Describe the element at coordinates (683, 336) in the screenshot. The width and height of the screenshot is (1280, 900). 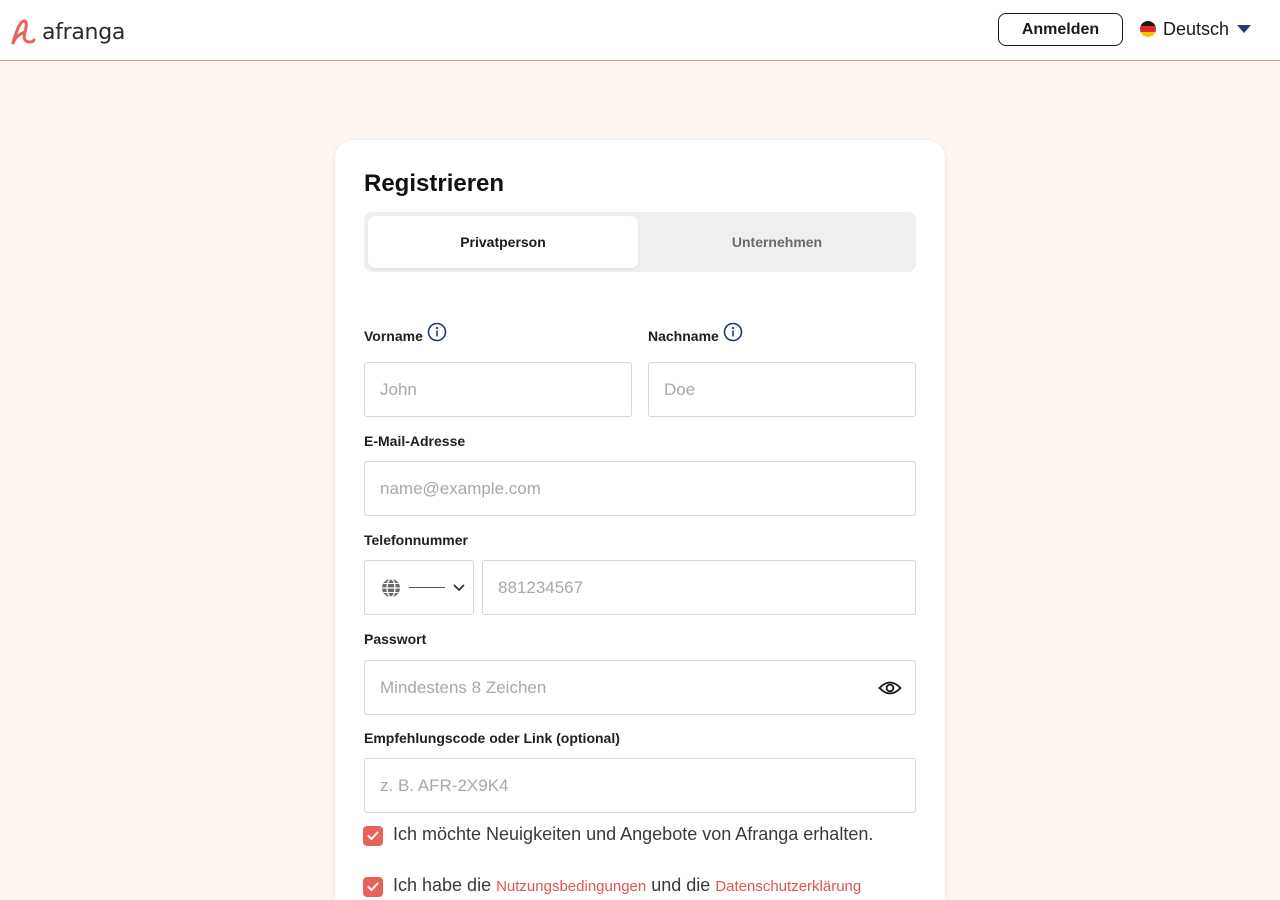
I see `last-name-label: Nachname` at that location.